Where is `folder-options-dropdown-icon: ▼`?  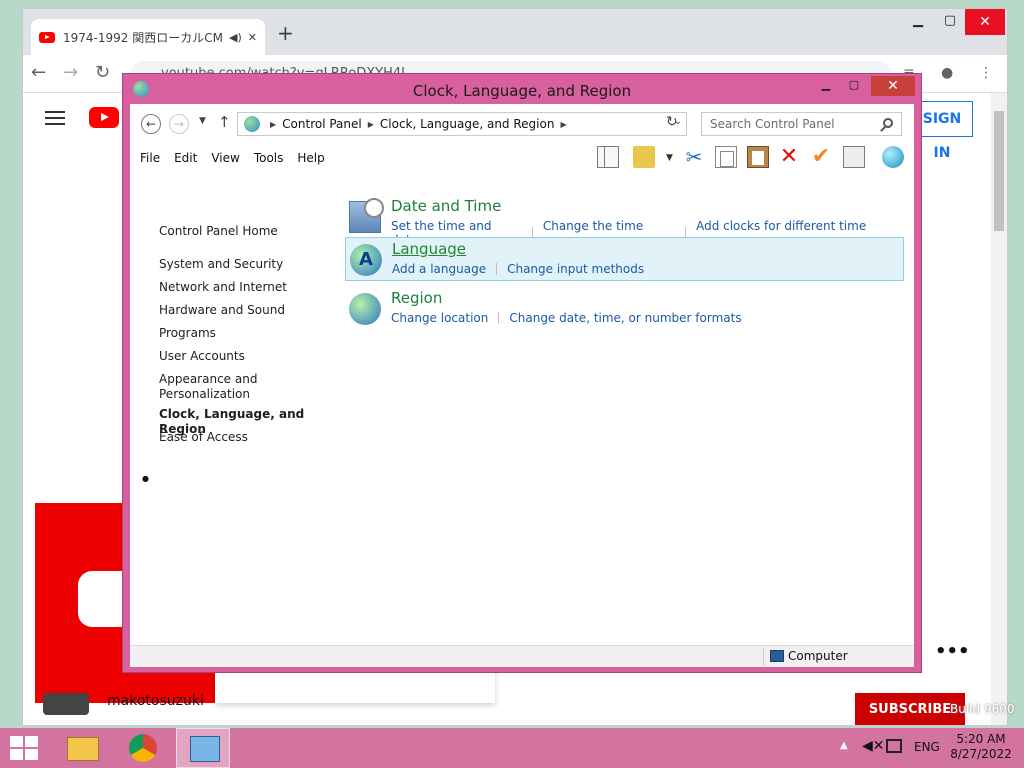 folder-options-dropdown-icon: ▼ is located at coordinates (669, 158).